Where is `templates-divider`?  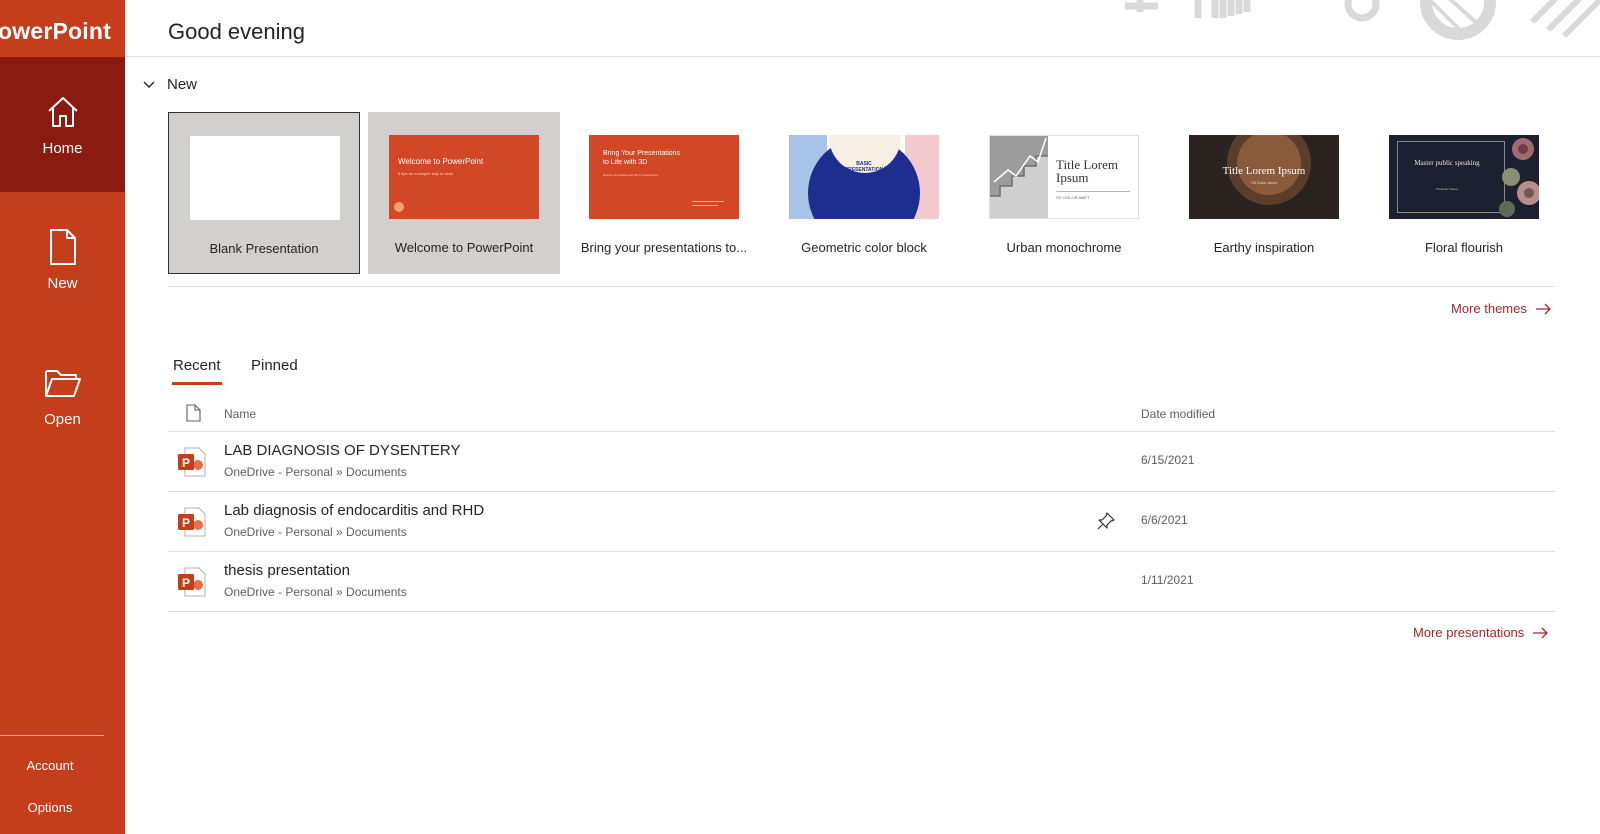
templates-divider is located at coordinates (861, 286).